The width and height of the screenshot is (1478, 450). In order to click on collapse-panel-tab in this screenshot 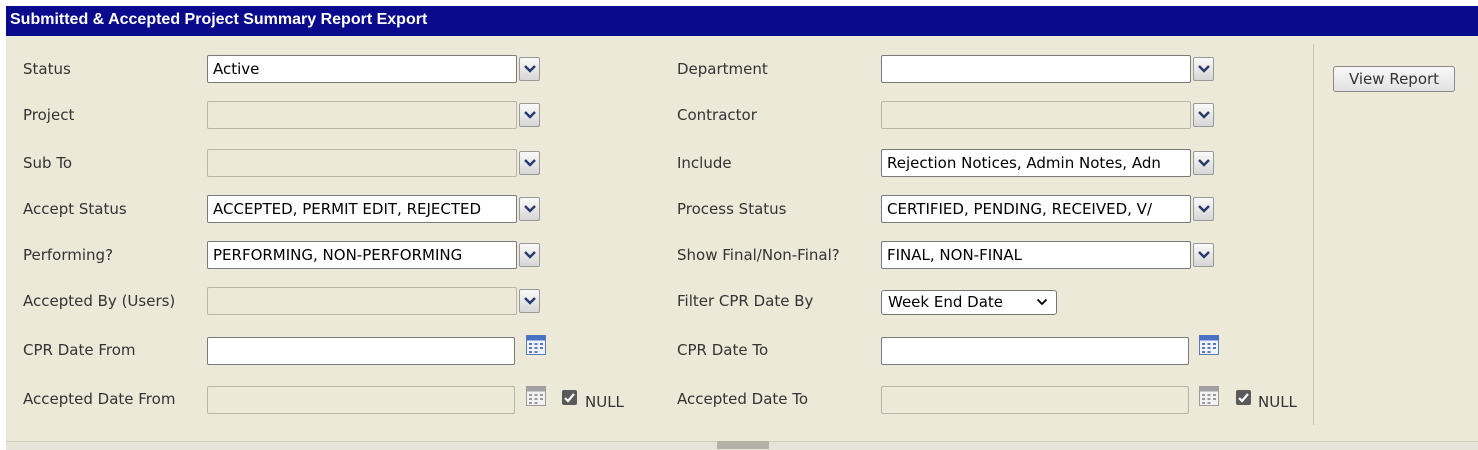, I will do `click(743, 445)`.